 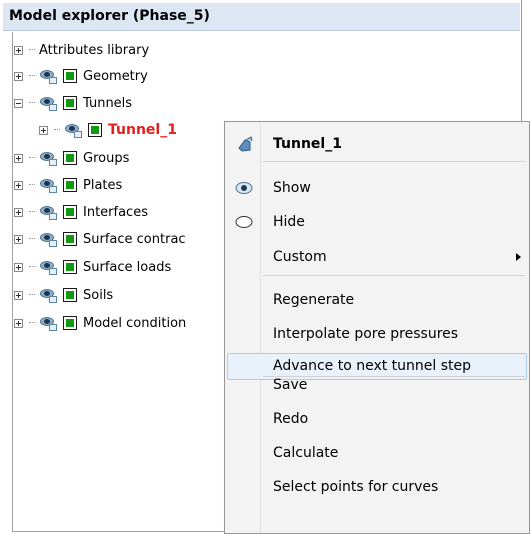 I want to click on tree-item-label: Tunnels, so click(x=108, y=103).